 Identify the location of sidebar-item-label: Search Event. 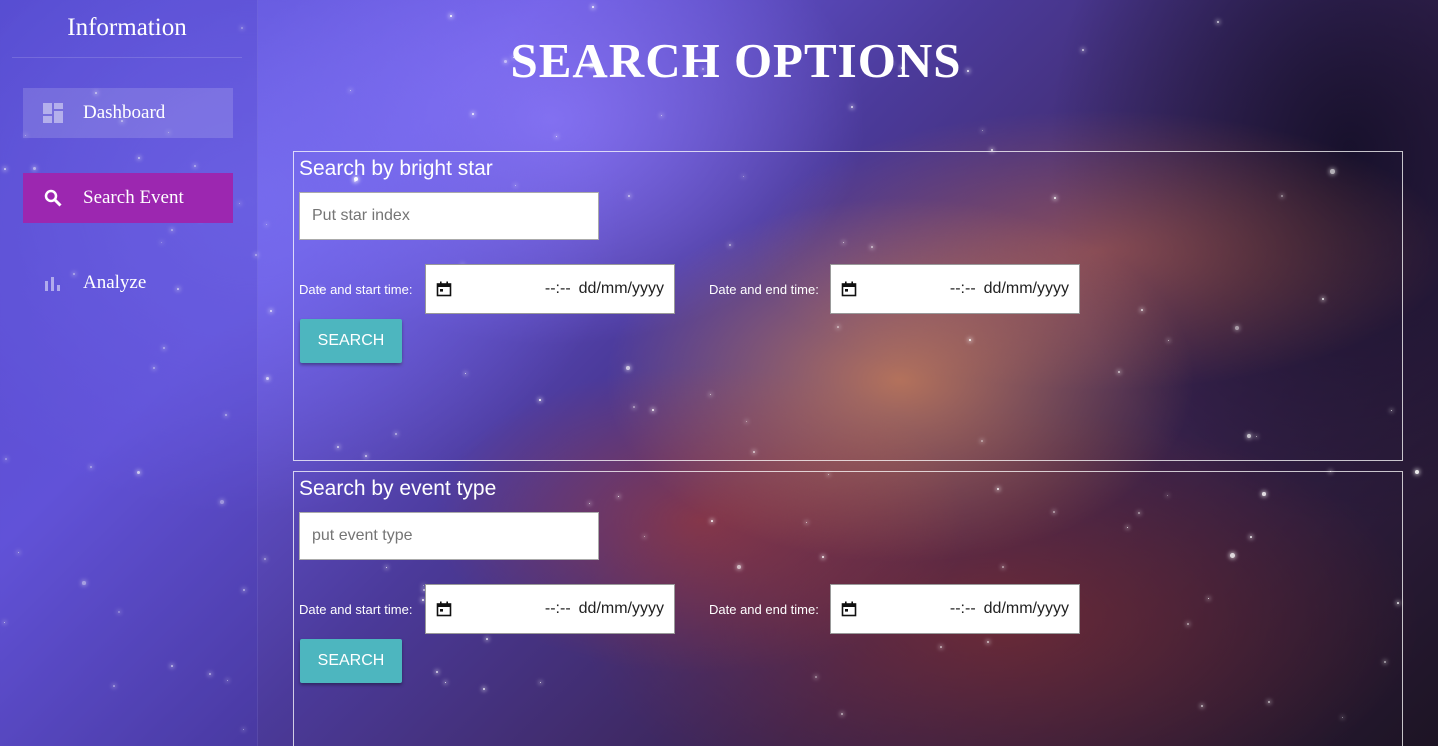
(133, 197).